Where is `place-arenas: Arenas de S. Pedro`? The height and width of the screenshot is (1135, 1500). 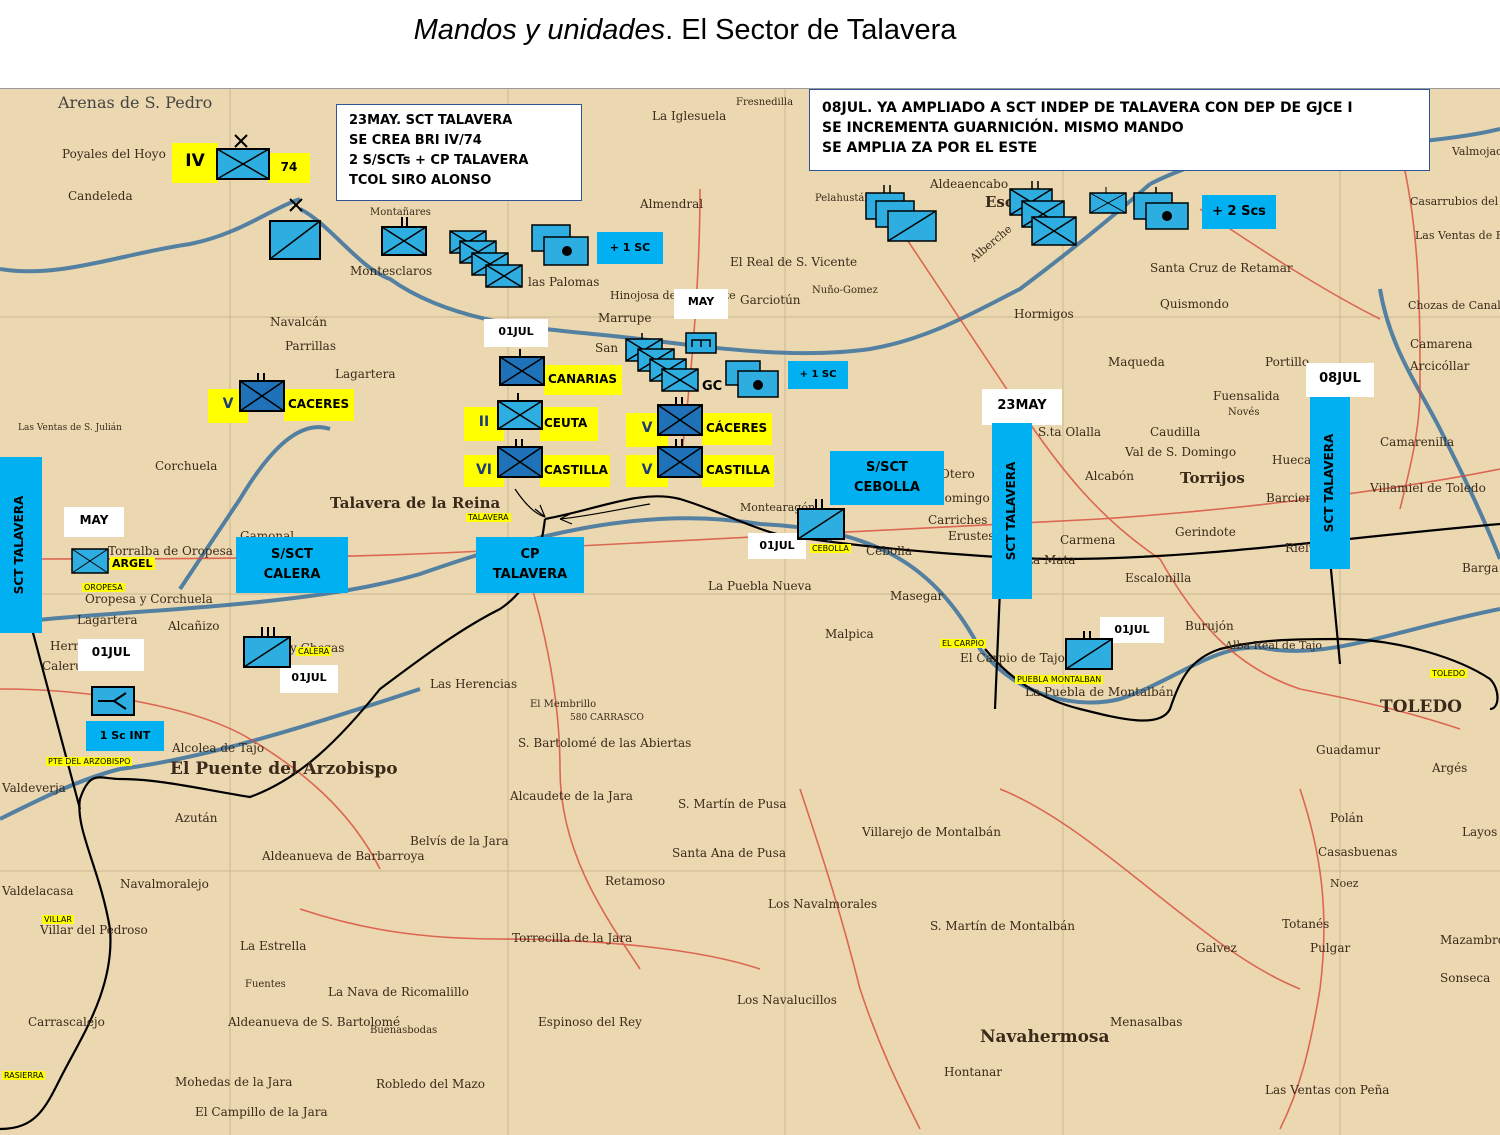
place-arenas: Arenas de S. Pedro is located at coordinates (135, 102).